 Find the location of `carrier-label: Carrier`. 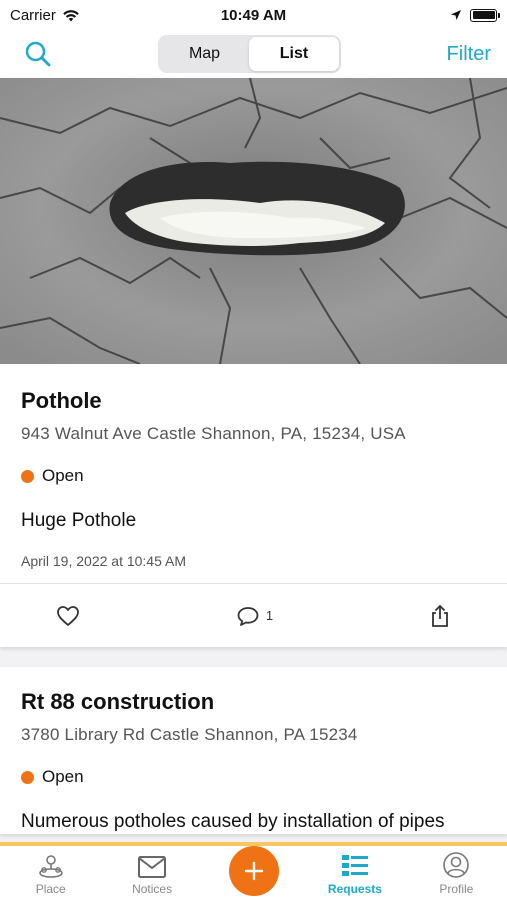

carrier-label: Carrier is located at coordinates (33, 15).